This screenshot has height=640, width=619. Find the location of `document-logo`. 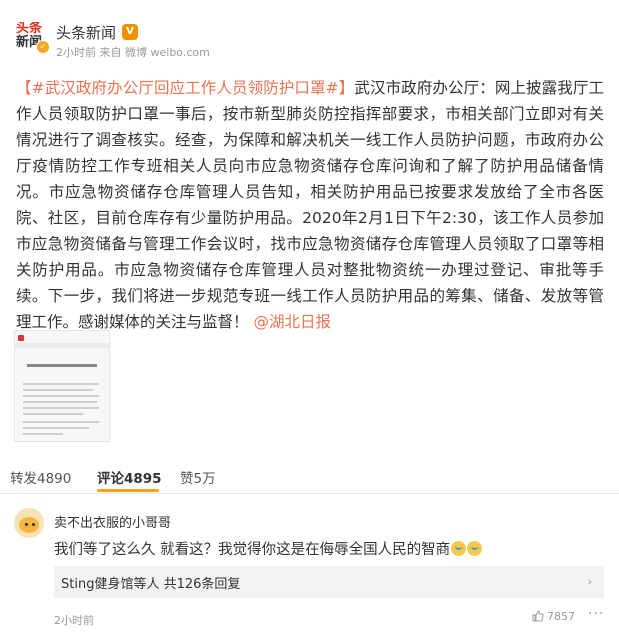

document-logo is located at coordinates (21, 338).